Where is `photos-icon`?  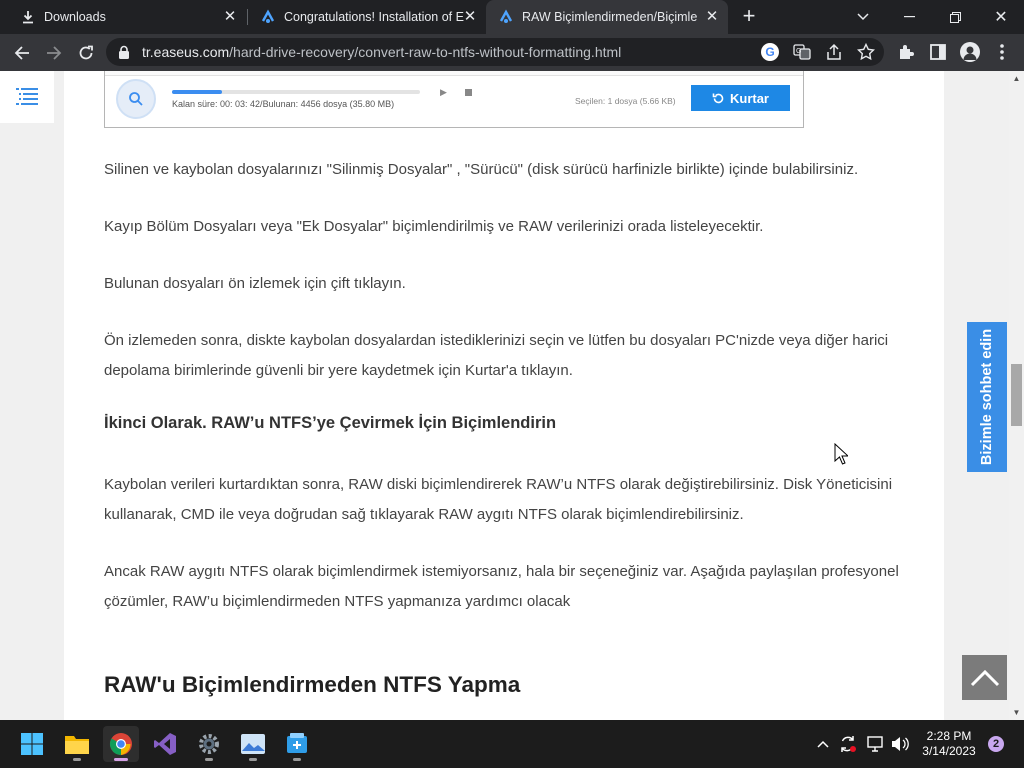 photos-icon is located at coordinates (253, 744).